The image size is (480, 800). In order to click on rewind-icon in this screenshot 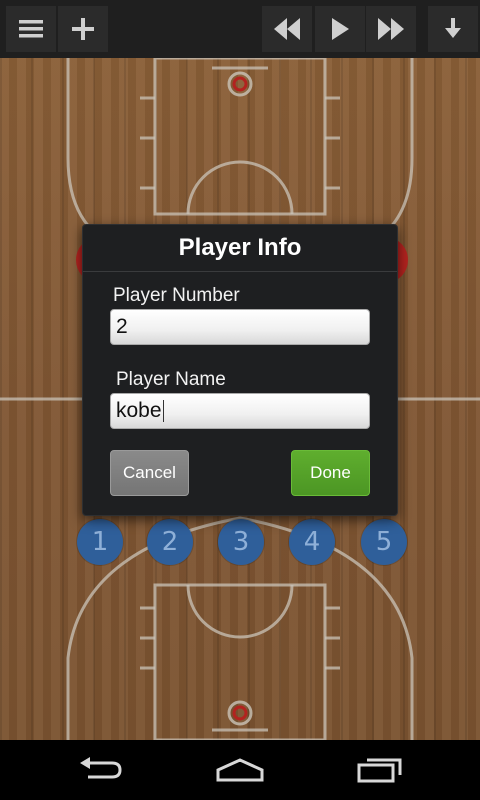, I will do `click(287, 29)`.